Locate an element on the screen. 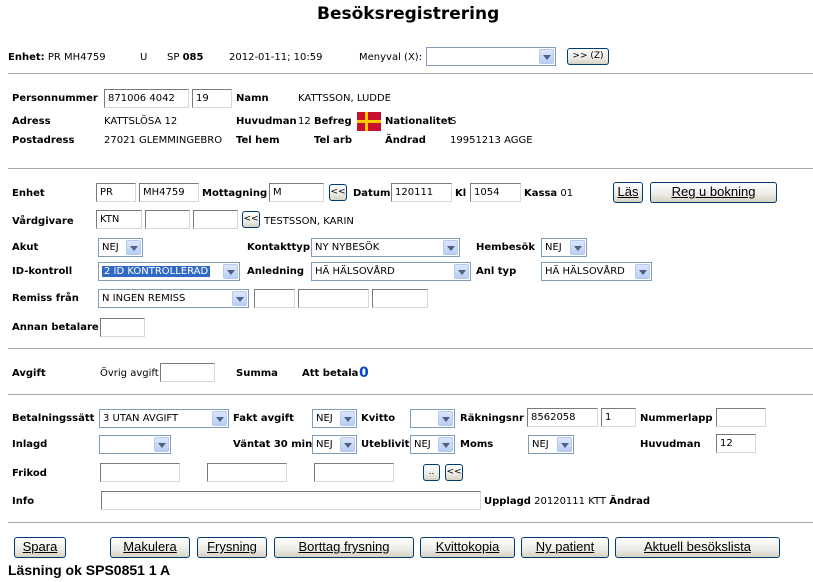  fakt-avgift-label: Fakt avgift is located at coordinates (263, 418).